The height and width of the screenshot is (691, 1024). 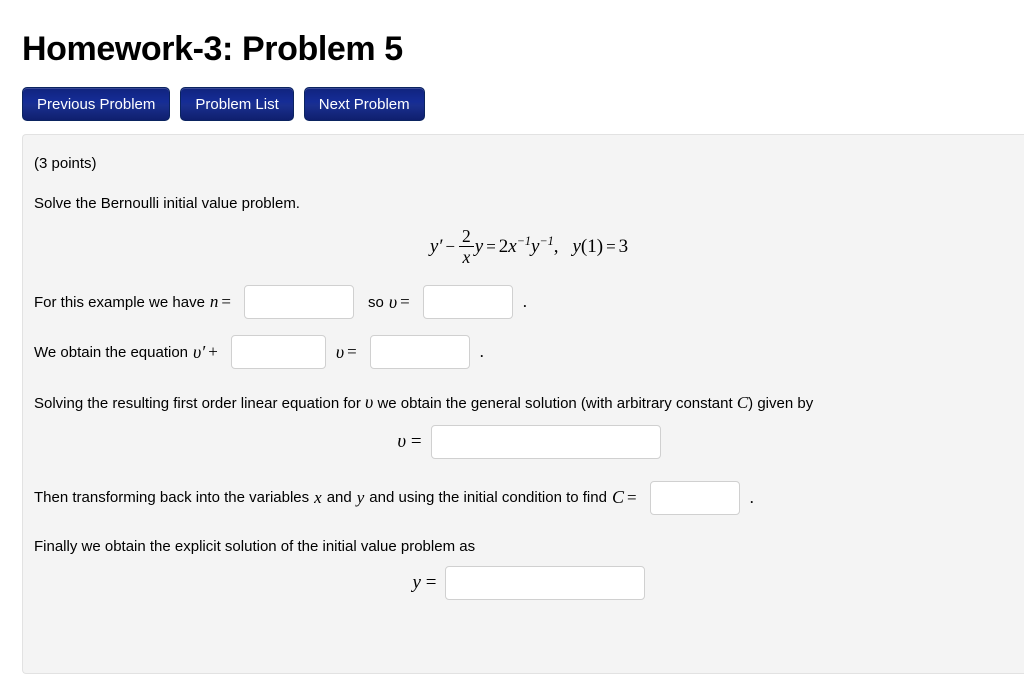 I want to click on line-n-period: ., so click(x=524, y=302).